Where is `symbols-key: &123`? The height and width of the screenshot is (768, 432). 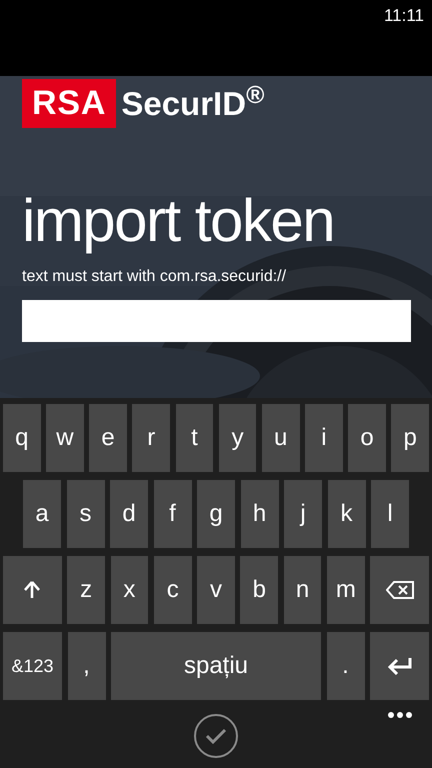 symbols-key: &123 is located at coordinates (32, 666).